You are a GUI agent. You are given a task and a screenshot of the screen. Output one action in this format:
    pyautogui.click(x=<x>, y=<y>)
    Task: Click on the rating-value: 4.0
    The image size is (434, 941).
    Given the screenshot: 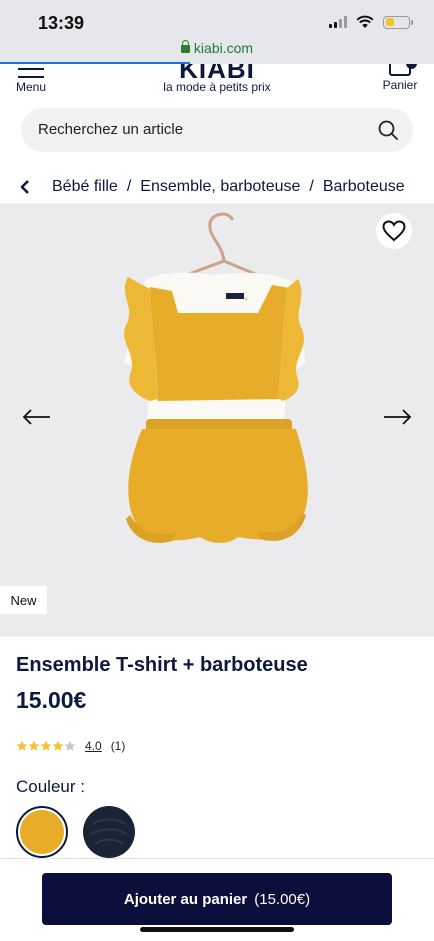 What is the action you would take?
    pyautogui.click(x=93, y=746)
    